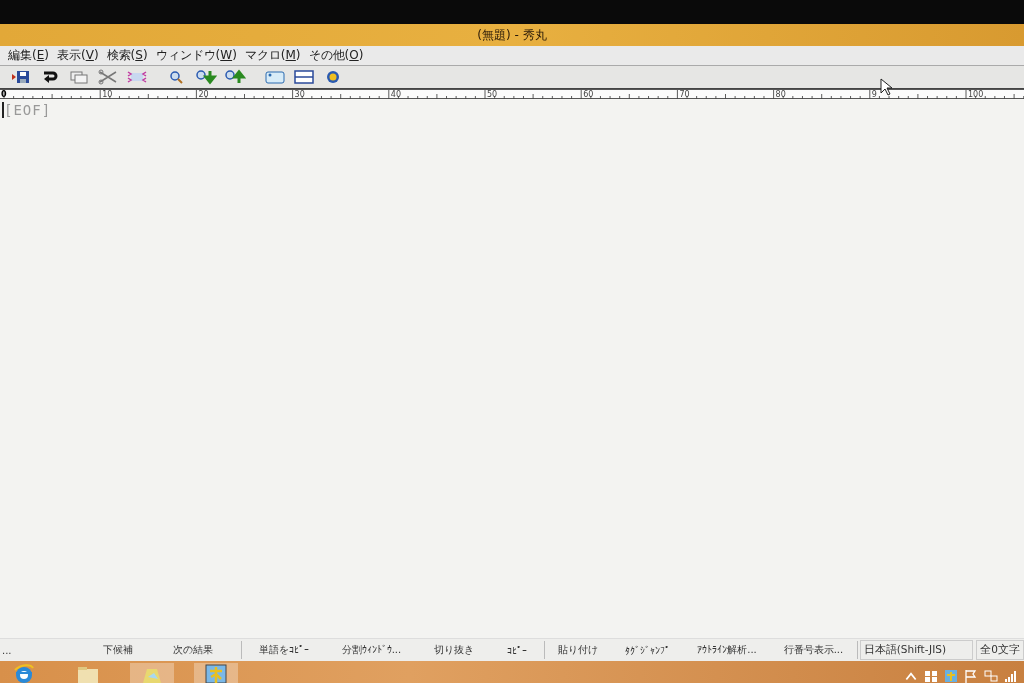  I want to click on signal-icon, so click(1011, 676).